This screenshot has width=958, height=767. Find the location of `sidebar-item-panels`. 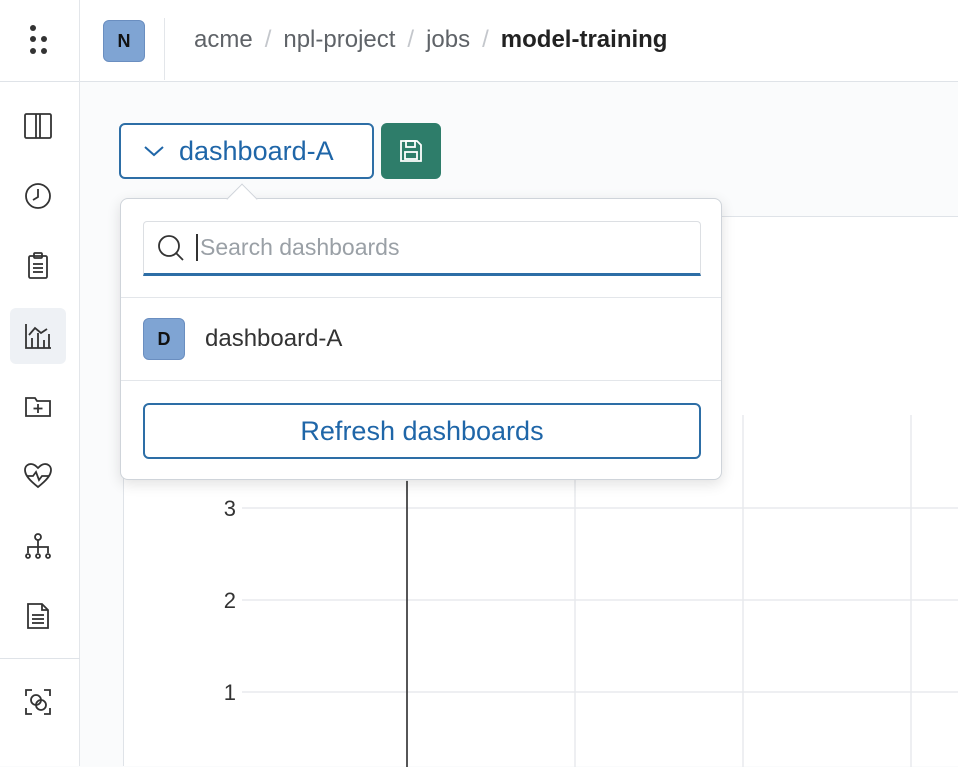

sidebar-item-panels is located at coordinates (38, 126).